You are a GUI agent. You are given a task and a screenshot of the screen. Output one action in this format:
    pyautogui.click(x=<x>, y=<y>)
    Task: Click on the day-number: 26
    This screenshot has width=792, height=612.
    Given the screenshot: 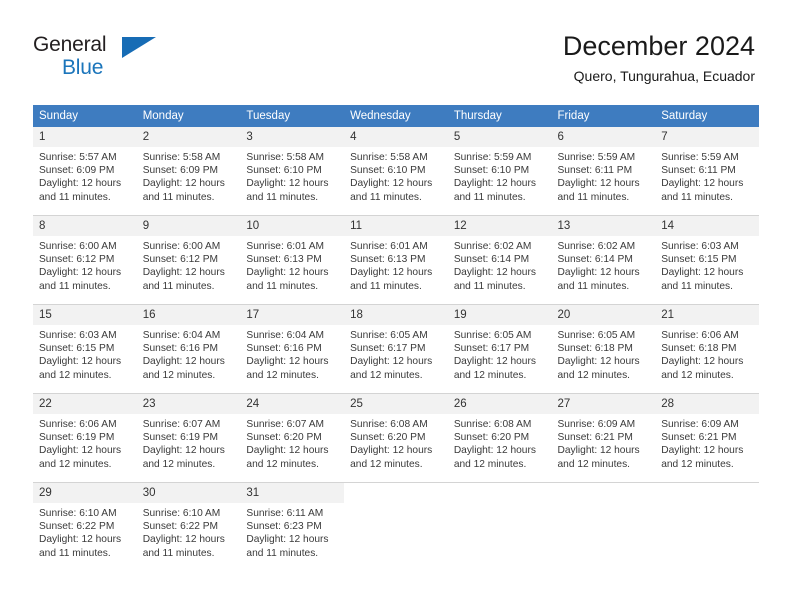 What is the action you would take?
    pyautogui.click(x=499, y=404)
    